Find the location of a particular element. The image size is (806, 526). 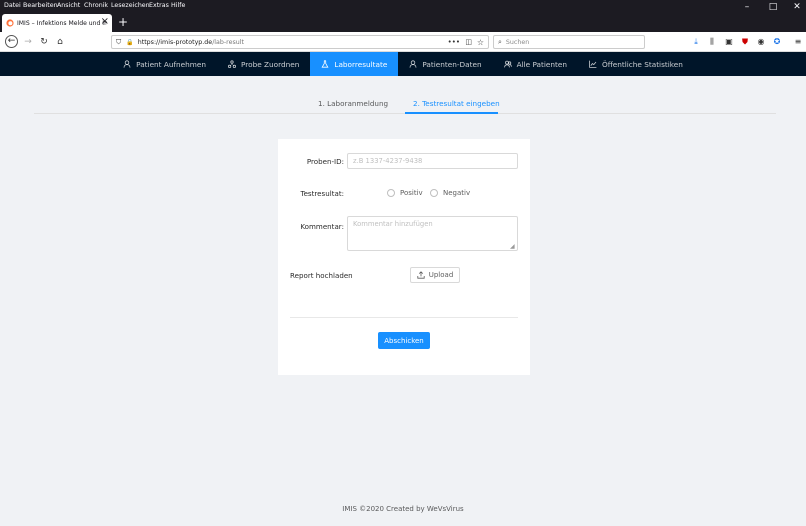

radio-negativ: Negativ is located at coordinates (450, 193).